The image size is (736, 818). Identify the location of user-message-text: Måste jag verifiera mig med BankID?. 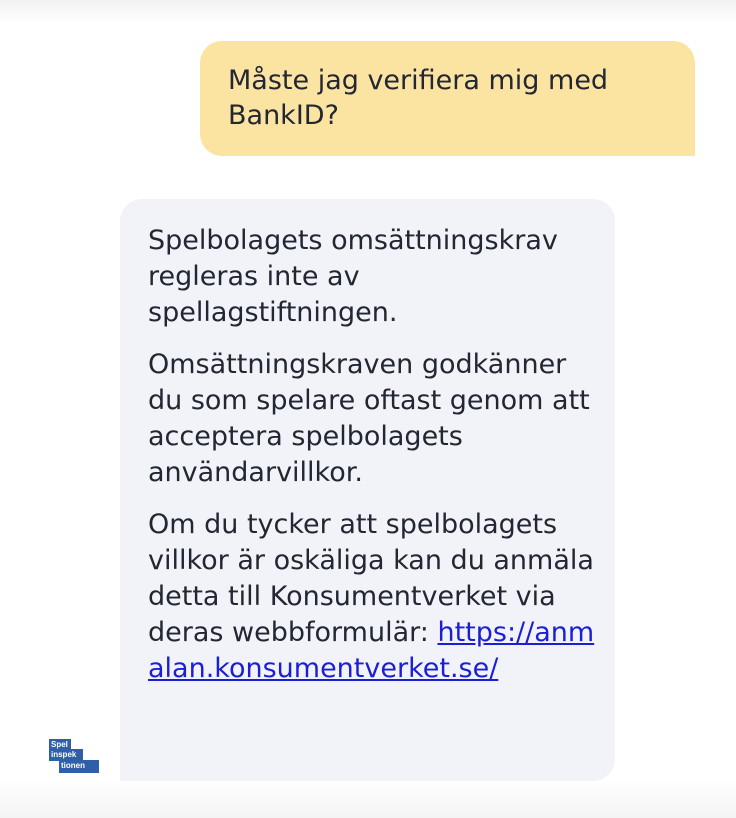
(418, 98).